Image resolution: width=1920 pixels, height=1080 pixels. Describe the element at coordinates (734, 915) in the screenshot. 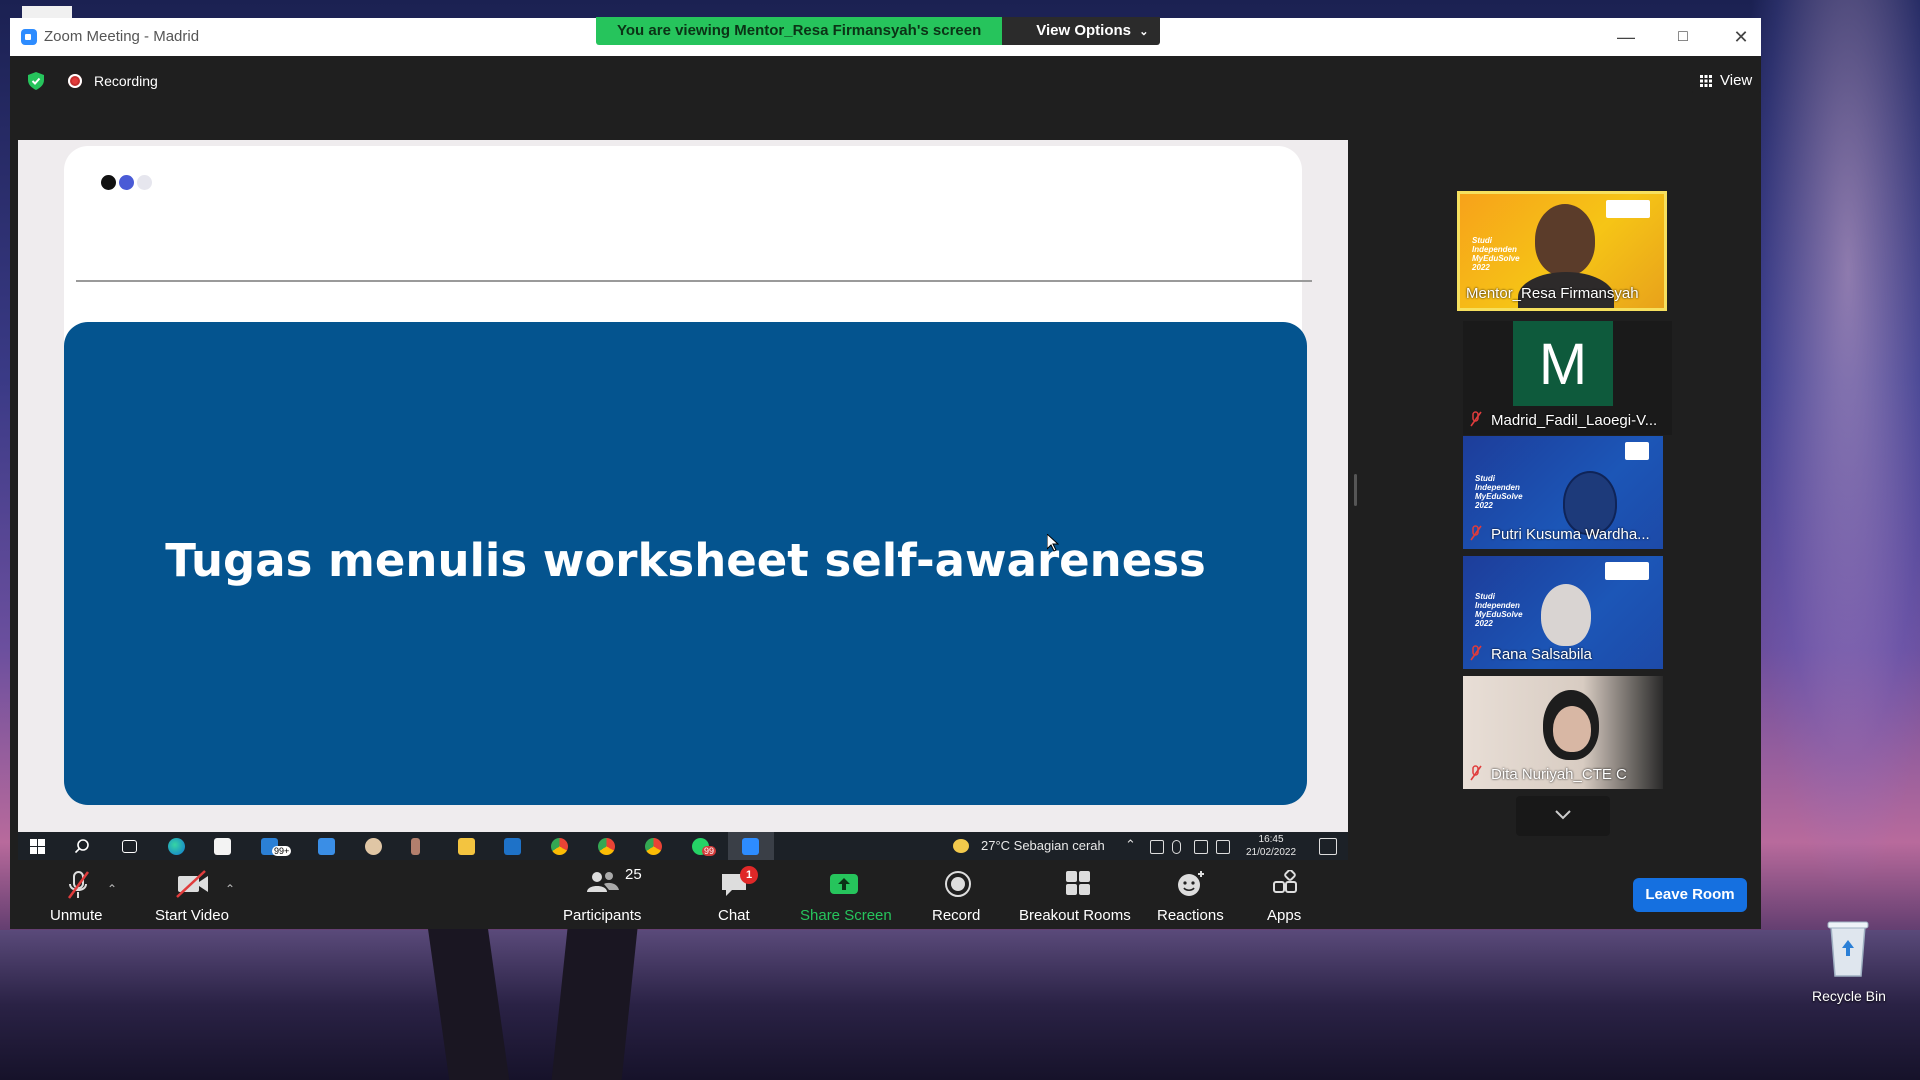

I see `chat-label: Chat` at that location.